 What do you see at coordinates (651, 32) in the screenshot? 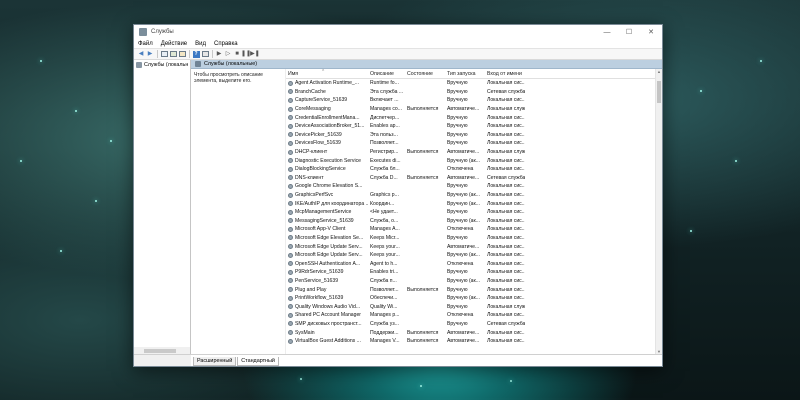
I see `close-button: ✕` at bounding box center [651, 32].